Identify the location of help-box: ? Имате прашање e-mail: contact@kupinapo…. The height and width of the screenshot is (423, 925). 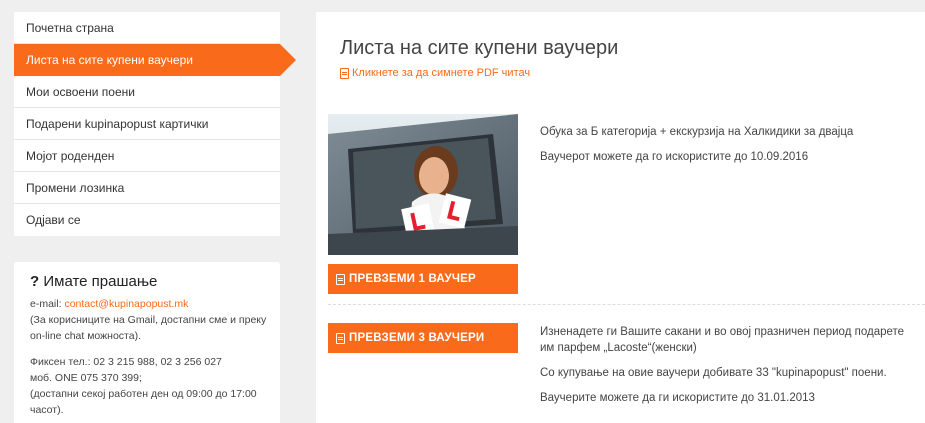
(147, 342).